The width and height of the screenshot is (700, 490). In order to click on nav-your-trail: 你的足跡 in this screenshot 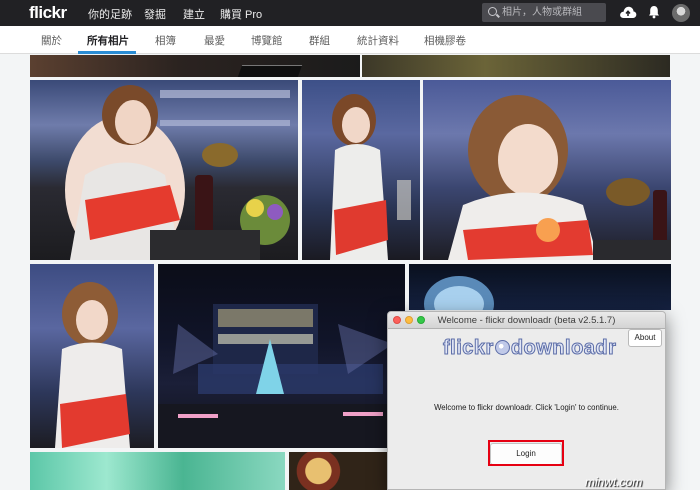, I will do `click(110, 14)`.